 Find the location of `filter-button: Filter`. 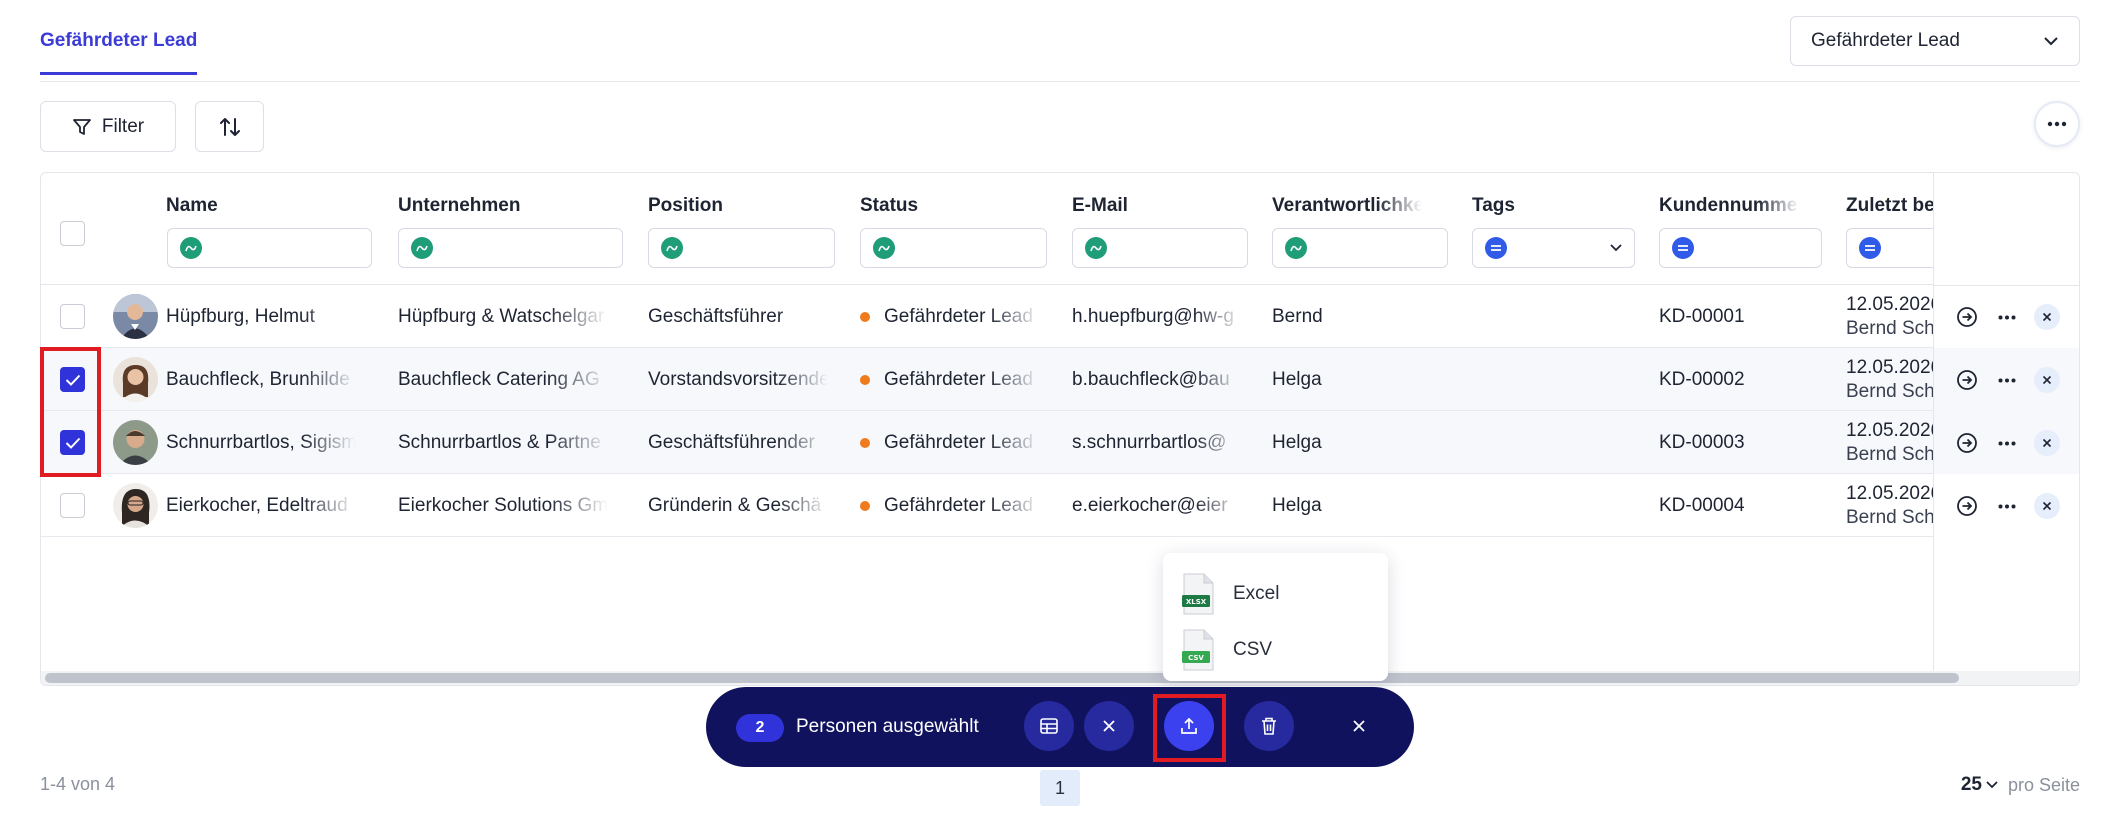

filter-button: Filter is located at coordinates (108, 126).